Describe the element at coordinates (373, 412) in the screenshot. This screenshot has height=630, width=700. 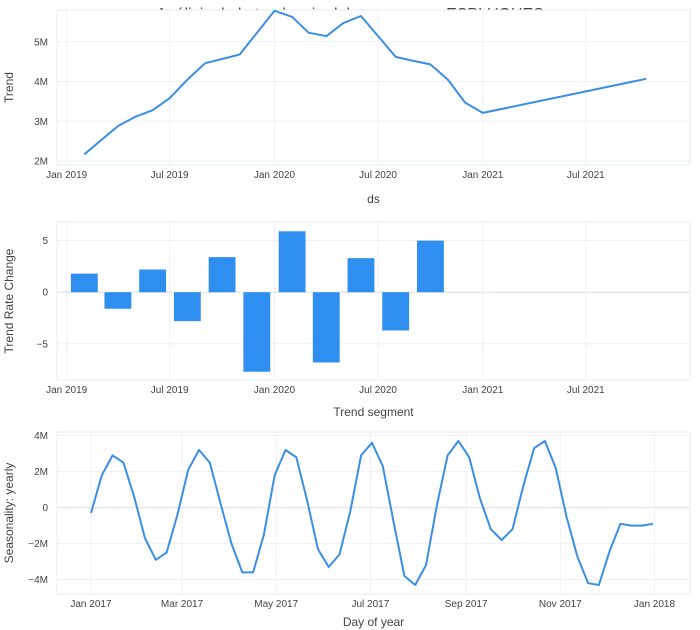
I see `x-axis-title: Trend segment` at that location.